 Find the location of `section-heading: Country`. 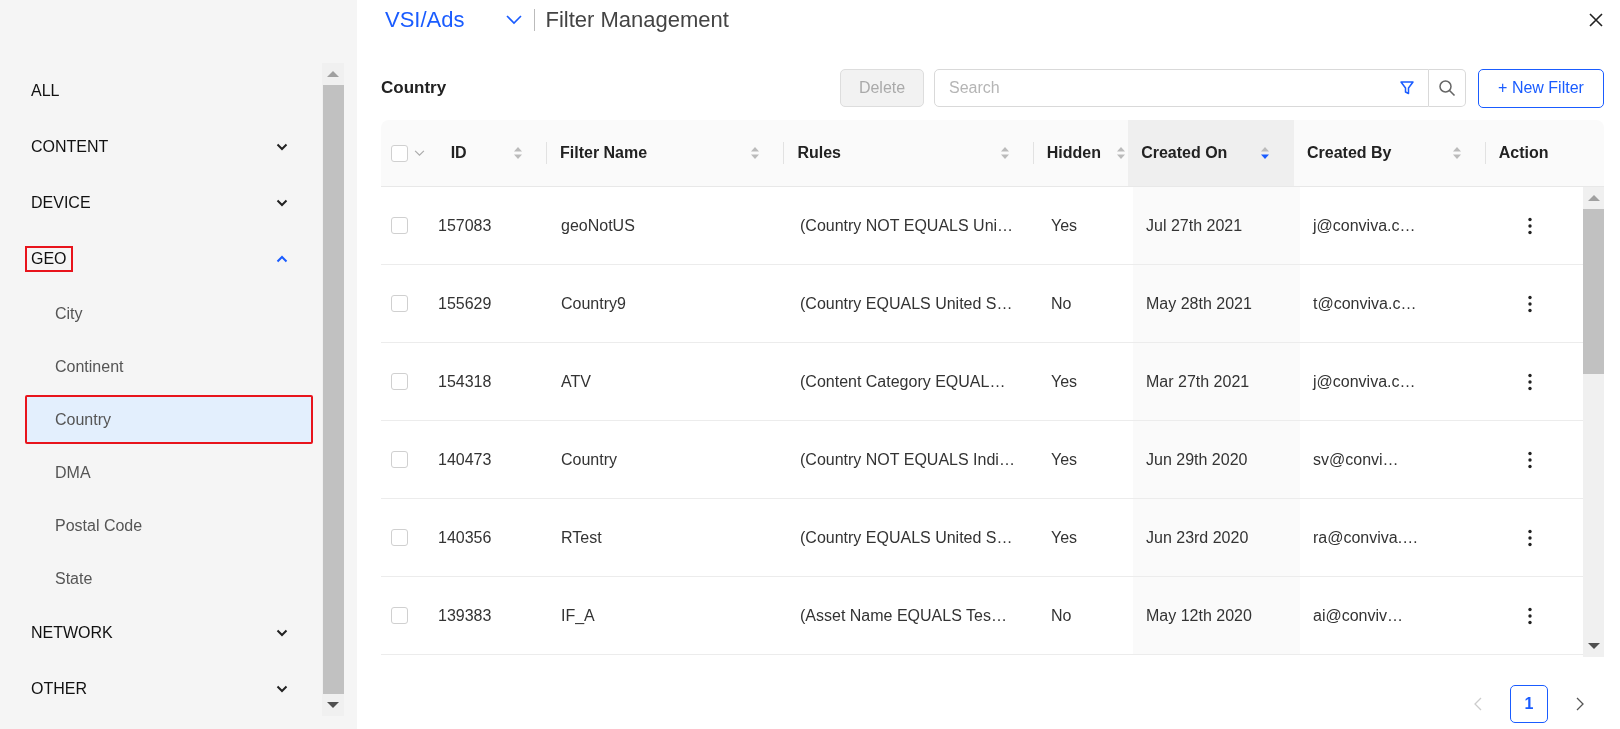

section-heading: Country is located at coordinates (414, 88).